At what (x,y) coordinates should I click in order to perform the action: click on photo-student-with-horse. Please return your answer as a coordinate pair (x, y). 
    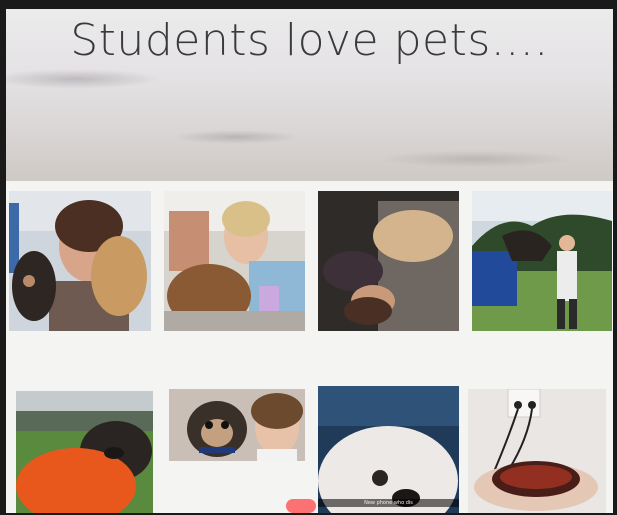
    Looking at the image, I should click on (542, 261).